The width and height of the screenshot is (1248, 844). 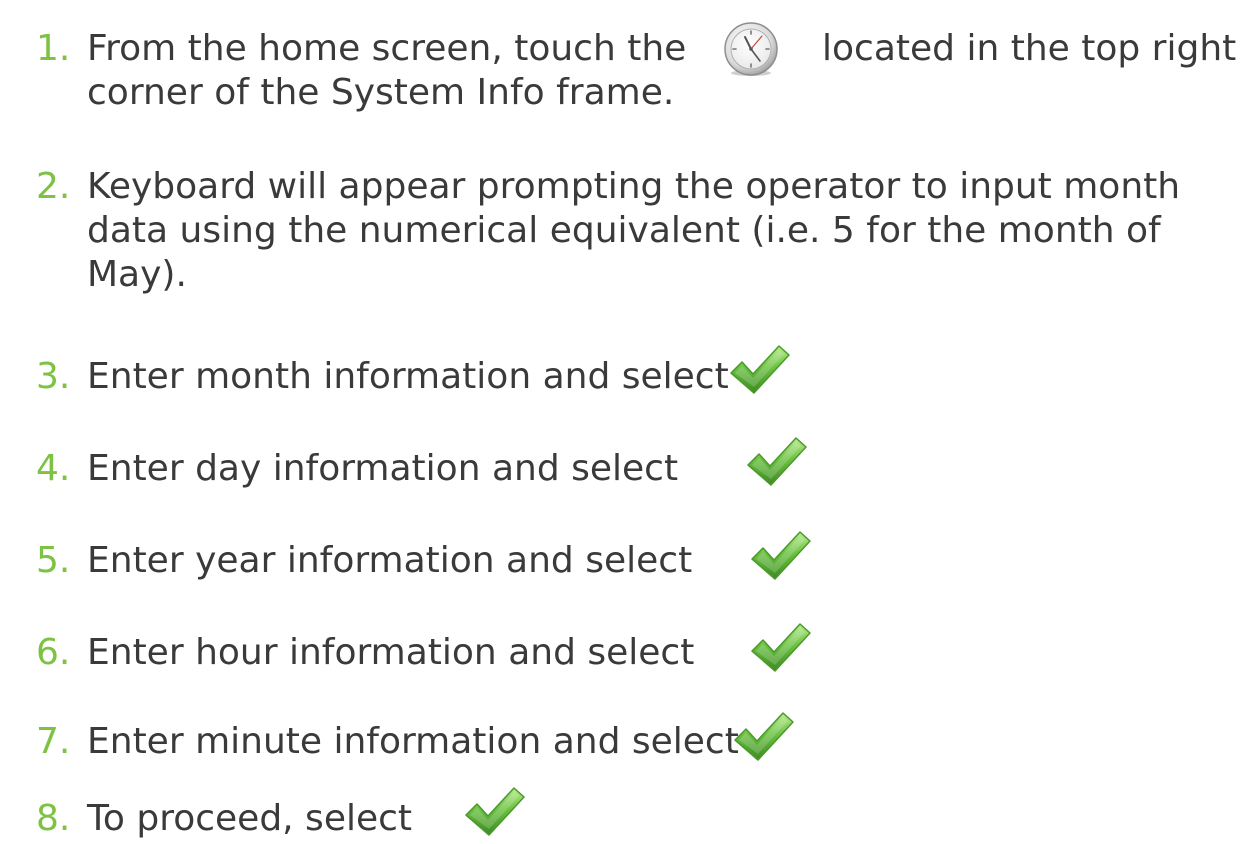 What do you see at coordinates (53, 560) in the screenshot?
I see `step-number: 5.` at bounding box center [53, 560].